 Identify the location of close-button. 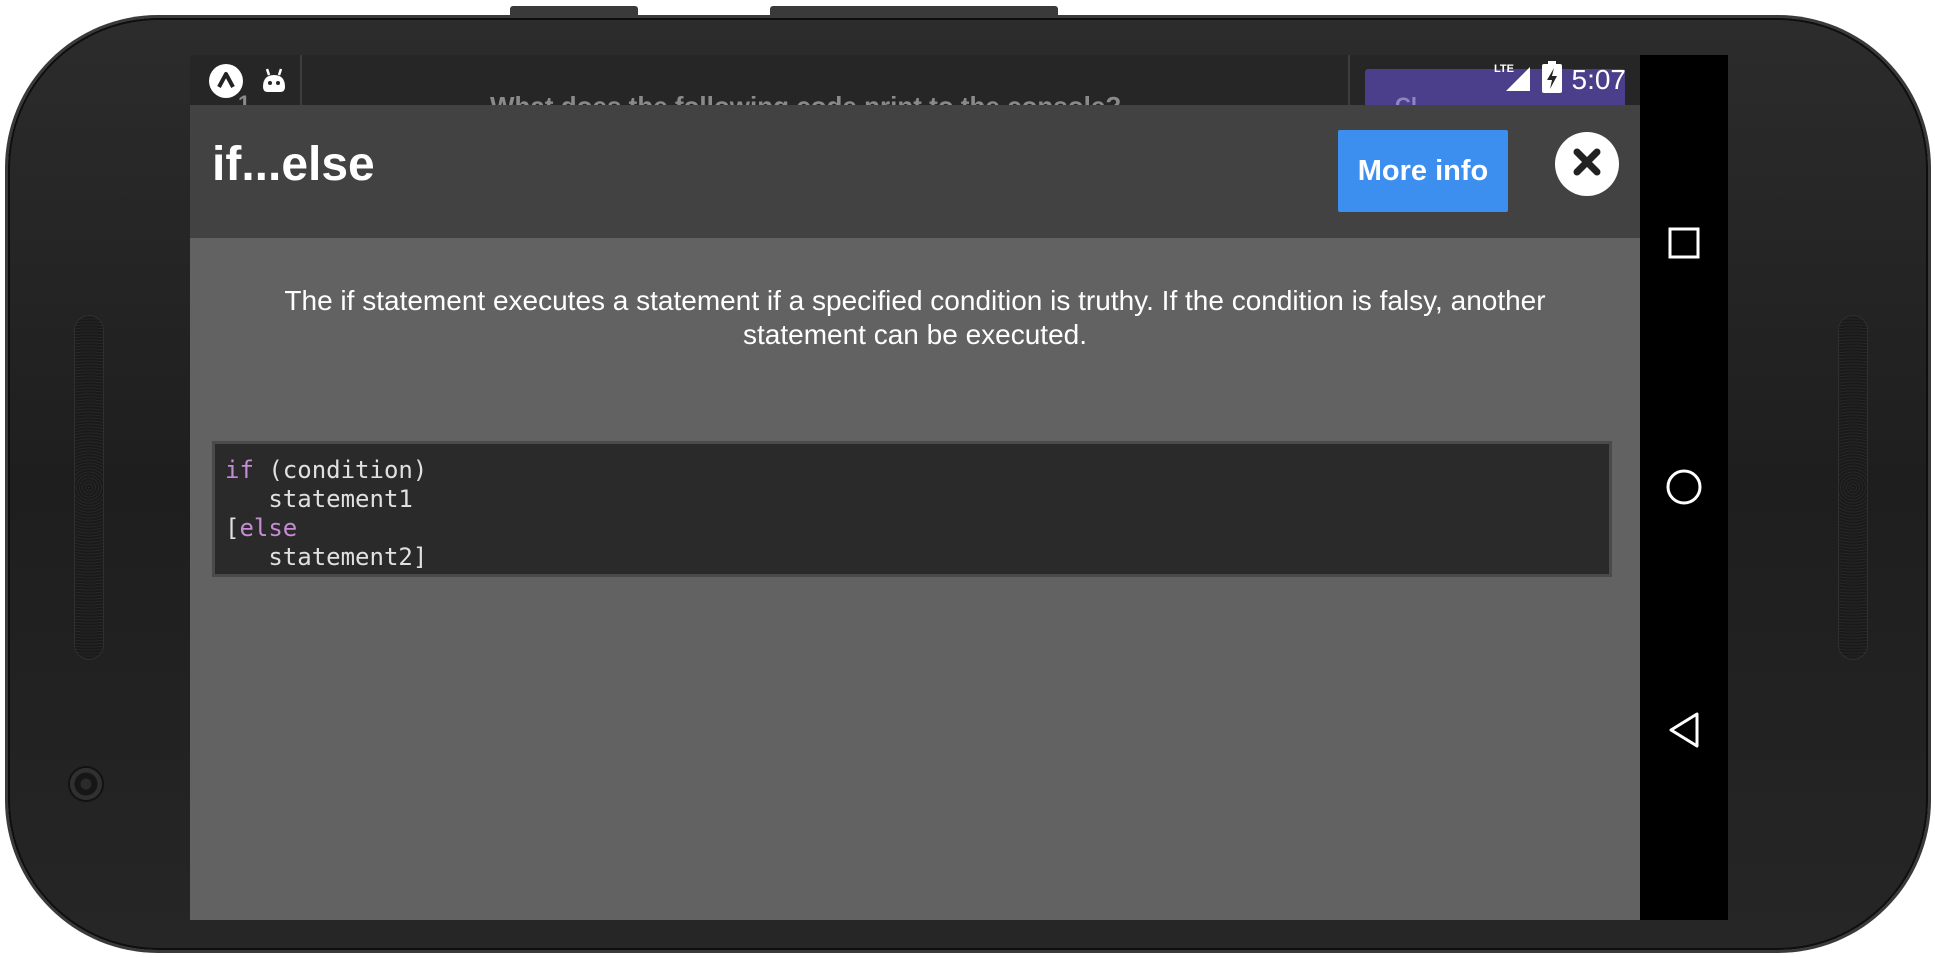
(1587, 164).